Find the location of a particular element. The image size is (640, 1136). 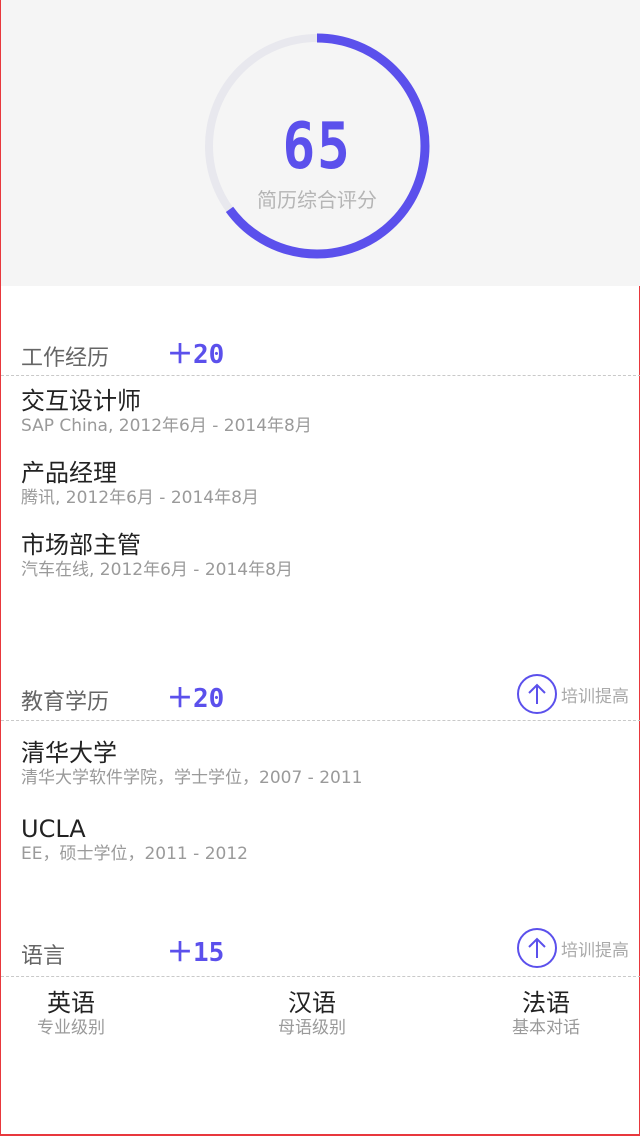

education-item: 清华大学 清华大学软件学院，学士学位，2007 - 2011 is located at coordinates (321, 763).